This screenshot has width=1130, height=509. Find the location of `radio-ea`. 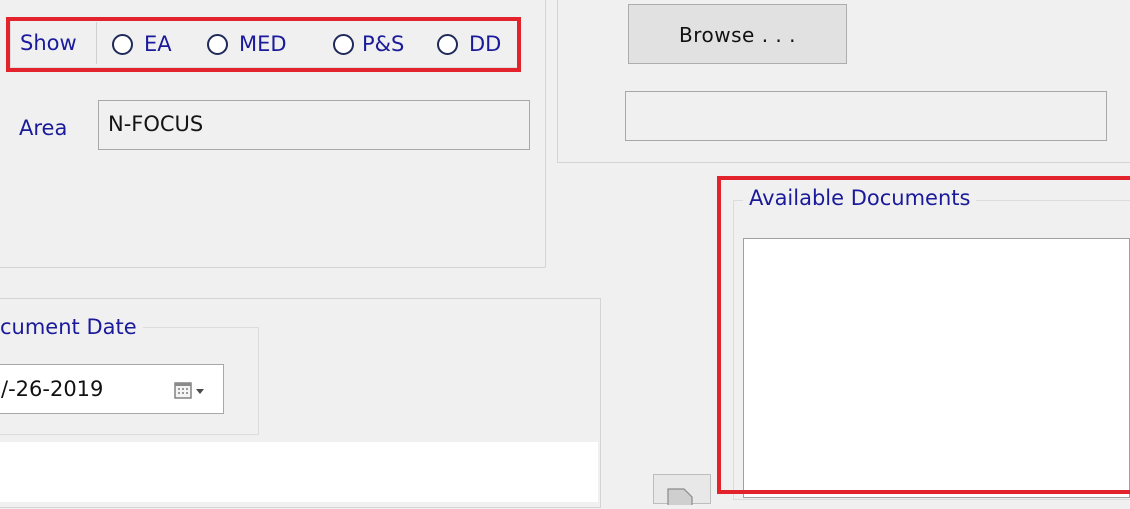

radio-ea is located at coordinates (122, 44).